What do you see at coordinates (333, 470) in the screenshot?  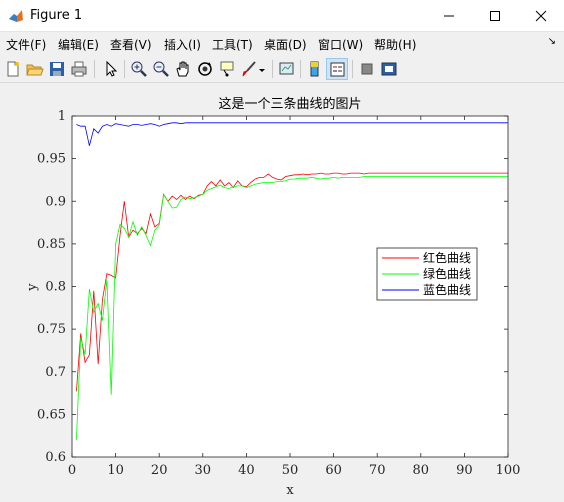 I see `x-tick-label: 60` at bounding box center [333, 470].